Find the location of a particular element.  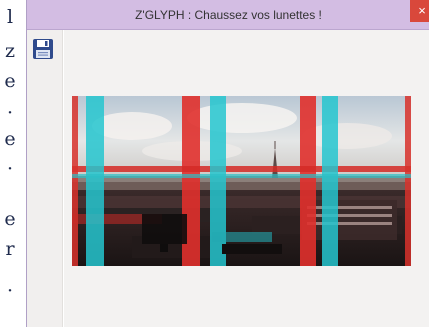

close-button: × is located at coordinates (419, 11).